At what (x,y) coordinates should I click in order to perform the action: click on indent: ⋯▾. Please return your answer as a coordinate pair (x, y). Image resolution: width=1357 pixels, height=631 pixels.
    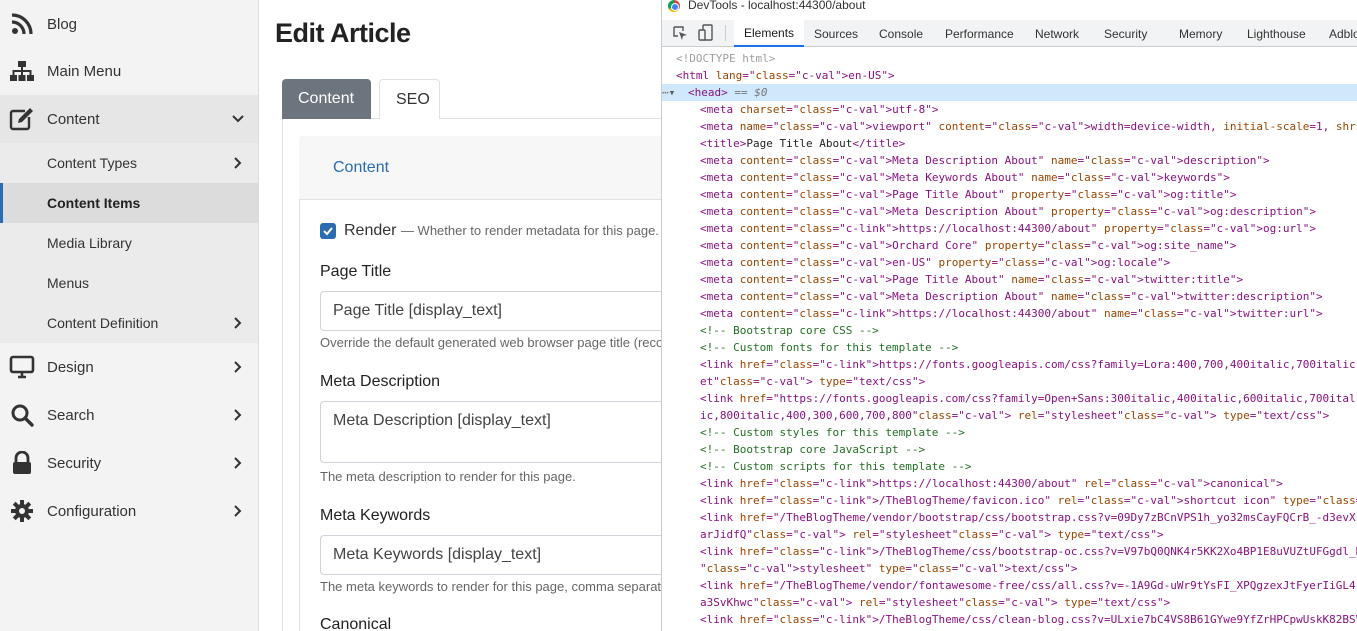
    Looking at the image, I should click on (675, 92).